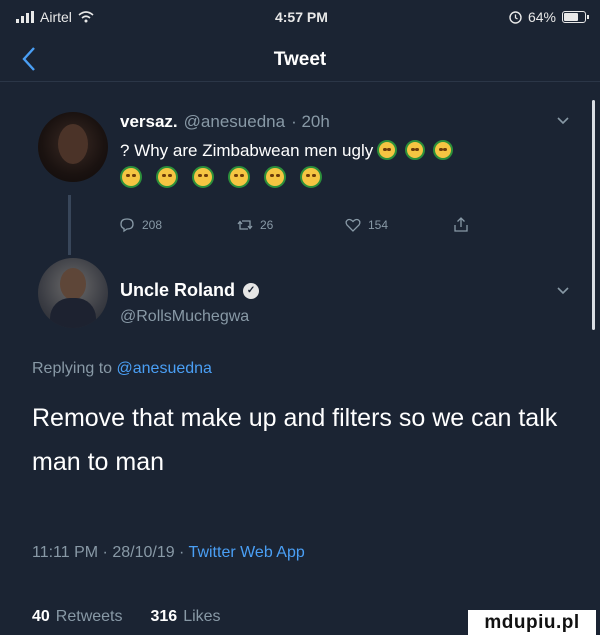 The width and height of the screenshot is (600, 635). I want to click on tweet-author-row: Uncle Roland ✓, so click(190, 290).